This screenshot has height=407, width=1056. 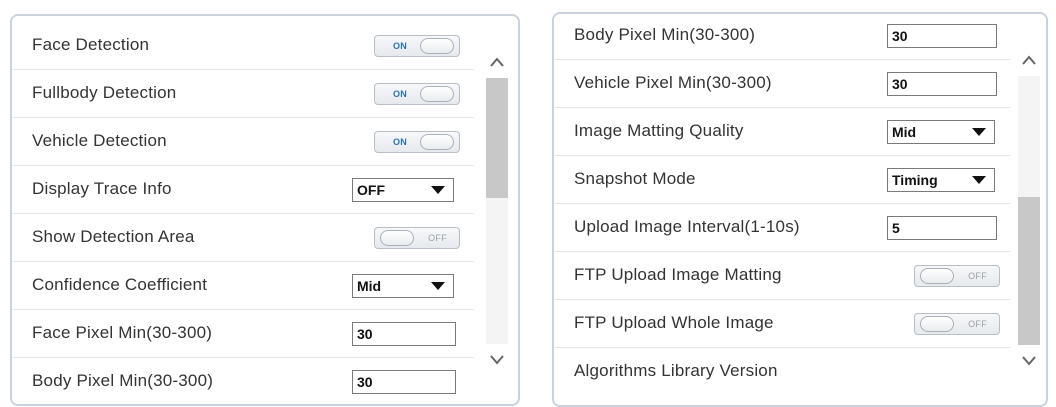 What do you see at coordinates (957, 276) in the screenshot?
I see `ftp-upload-image-matting-toggle: OFF` at bounding box center [957, 276].